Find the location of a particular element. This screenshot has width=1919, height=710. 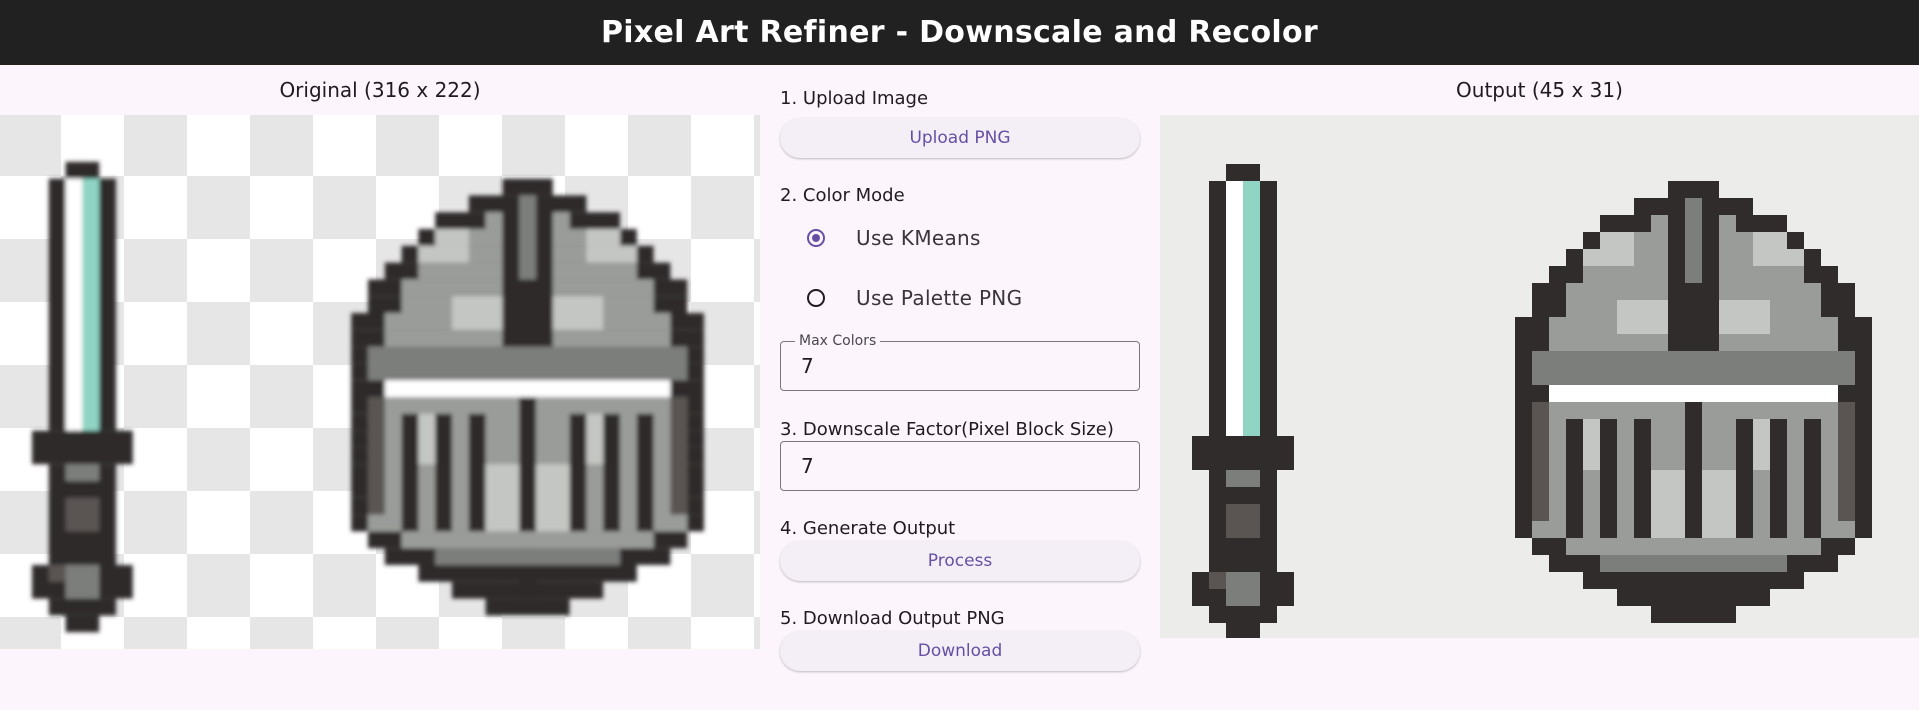

radio-use-palette: Use Palette PNG is located at coordinates (914, 298).